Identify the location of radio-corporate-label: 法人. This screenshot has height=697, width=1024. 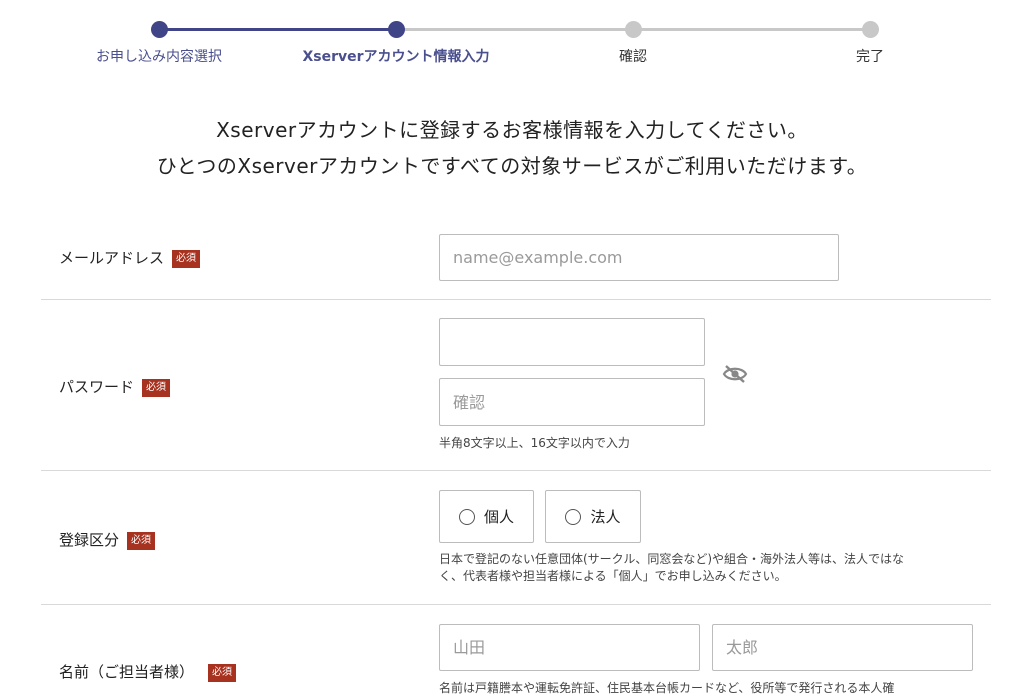
(605, 517).